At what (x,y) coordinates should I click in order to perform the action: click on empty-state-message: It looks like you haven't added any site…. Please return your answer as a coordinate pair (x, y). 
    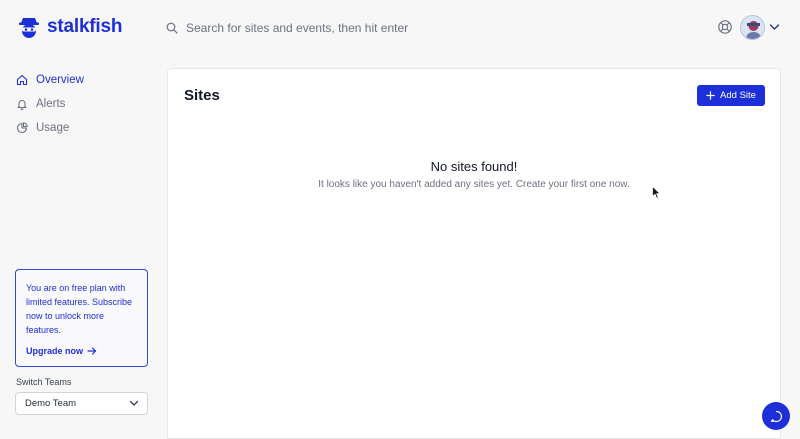
    Looking at the image, I should click on (474, 184).